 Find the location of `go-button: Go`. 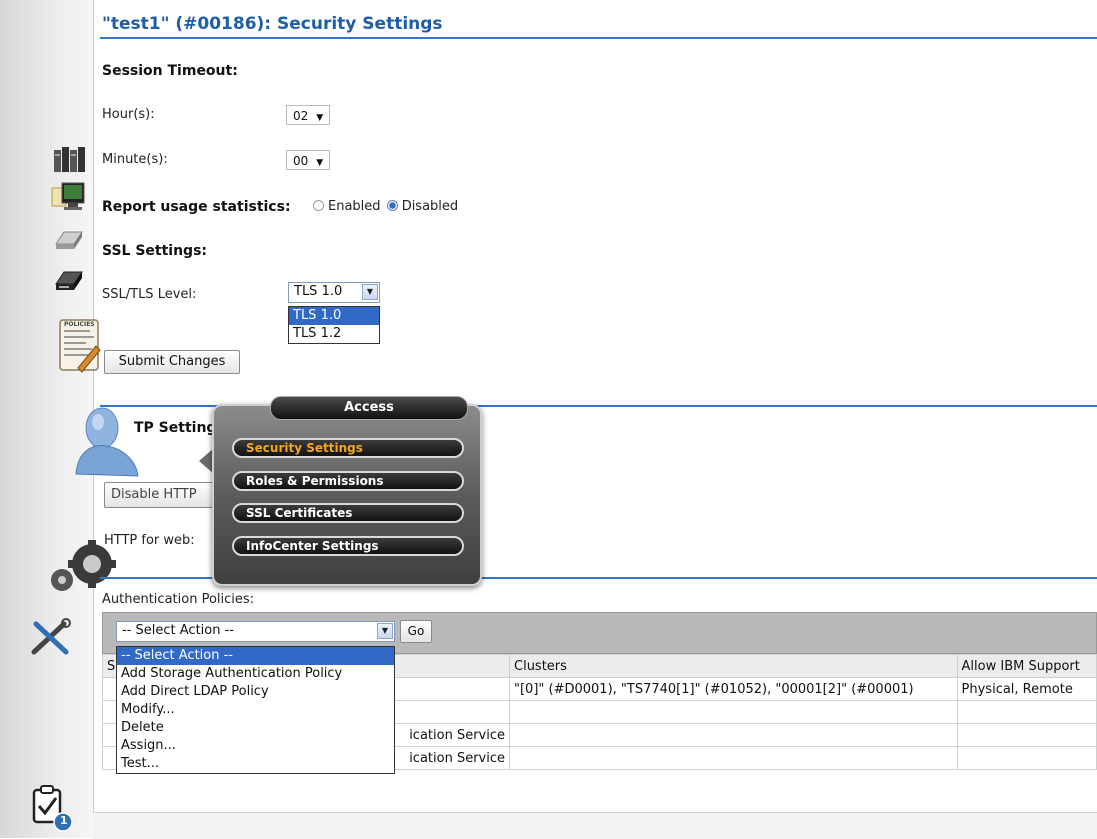

go-button: Go is located at coordinates (416, 631).